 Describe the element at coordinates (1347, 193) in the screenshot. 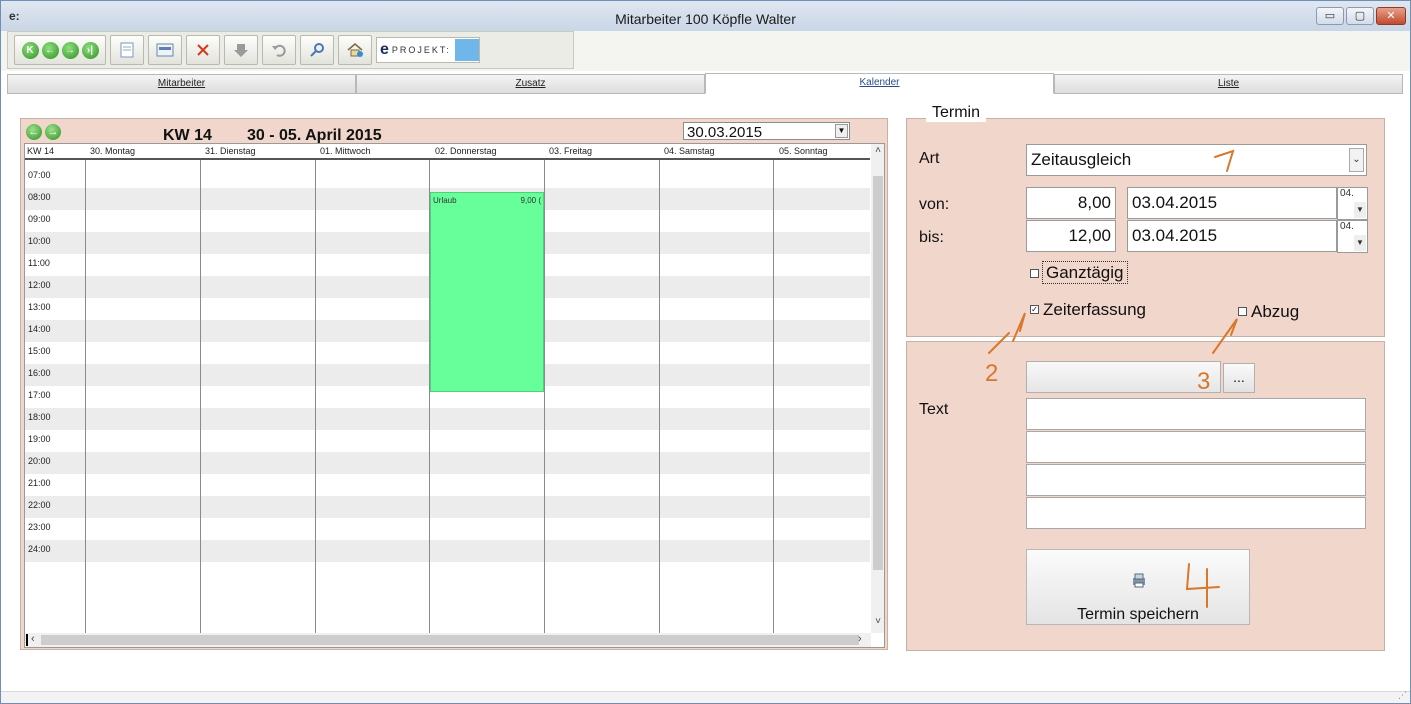

I see `von-date-picker-value: 04.` at that location.